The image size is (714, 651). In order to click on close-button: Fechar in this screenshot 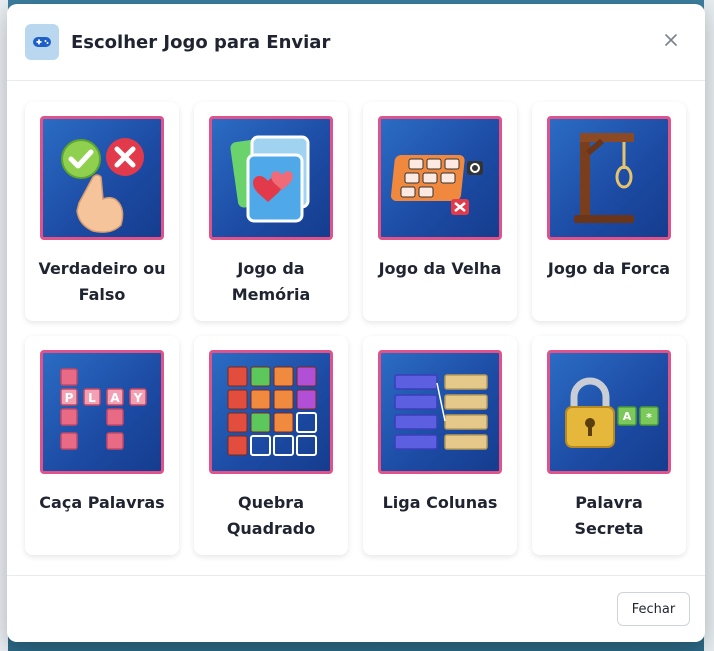, I will do `click(653, 609)`.